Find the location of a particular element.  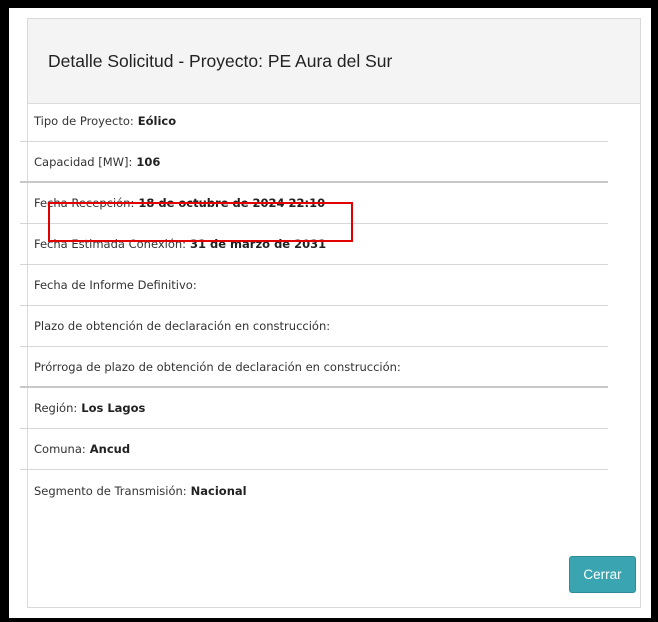

field-value: Eólico is located at coordinates (157, 121).